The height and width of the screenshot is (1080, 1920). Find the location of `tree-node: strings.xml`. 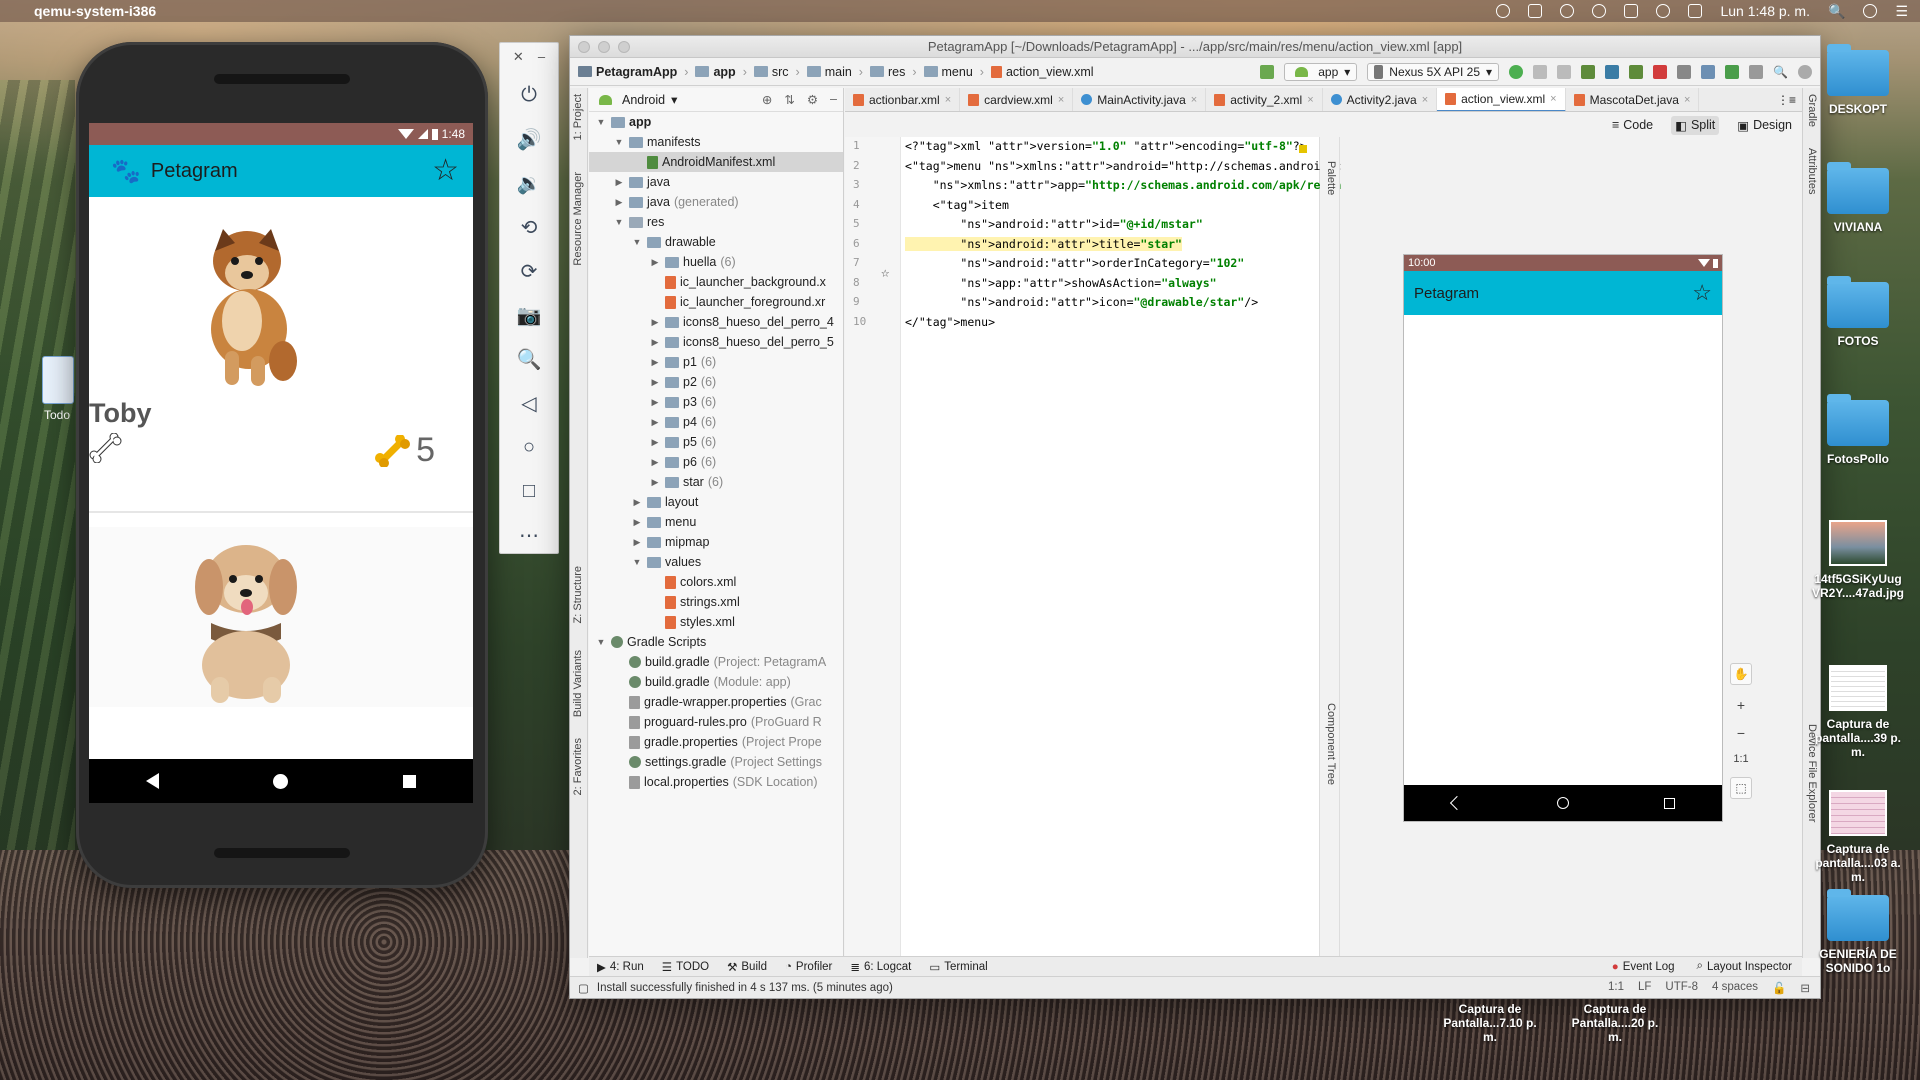

tree-node: strings.xml is located at coordinates (716, 602).